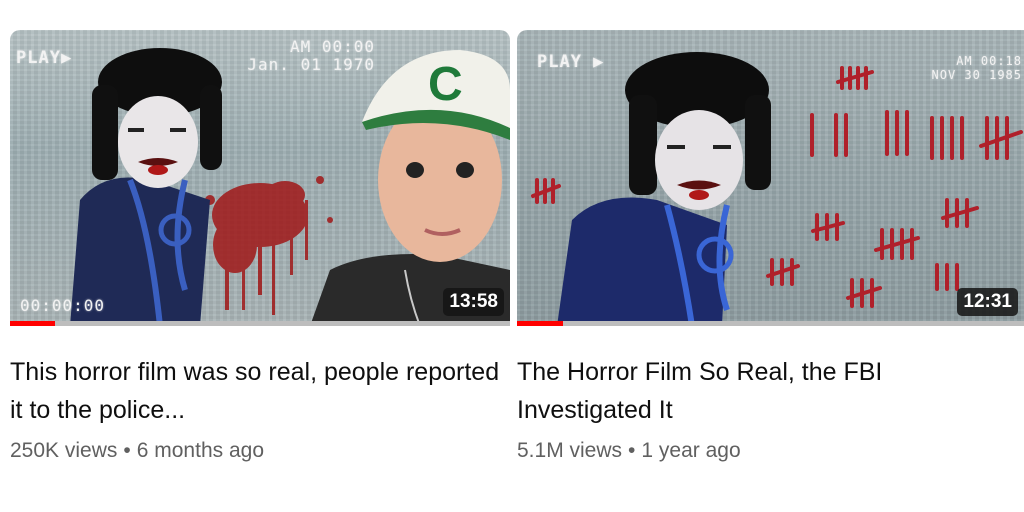  Describe the element at coordinates (770, 451) in the screenshot. I see `video-metadata: 5.1M views • 1 year ago` at that location.